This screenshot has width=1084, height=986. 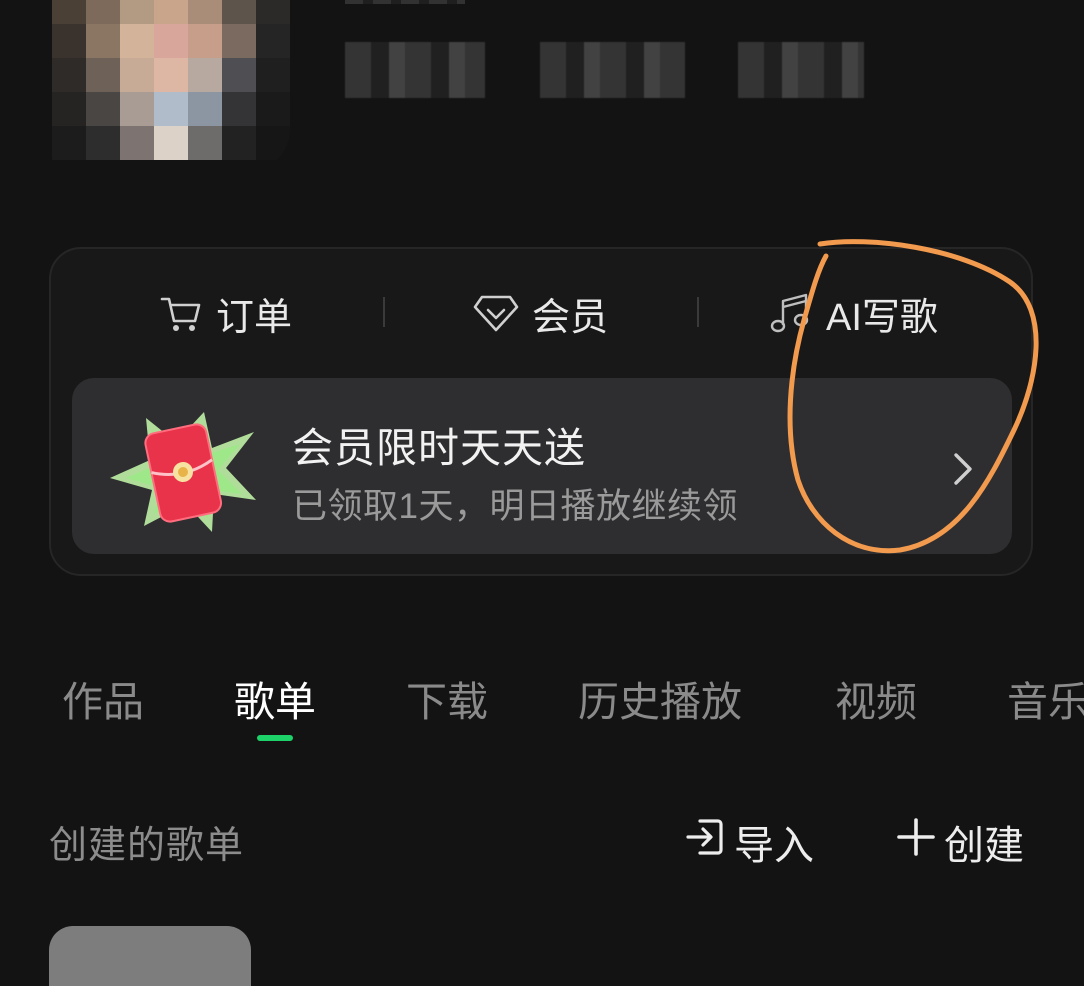 What do you see at coordinates (792, 313) in the screenshot?
I see `music-note-icon` at bounding box center [792, 313].